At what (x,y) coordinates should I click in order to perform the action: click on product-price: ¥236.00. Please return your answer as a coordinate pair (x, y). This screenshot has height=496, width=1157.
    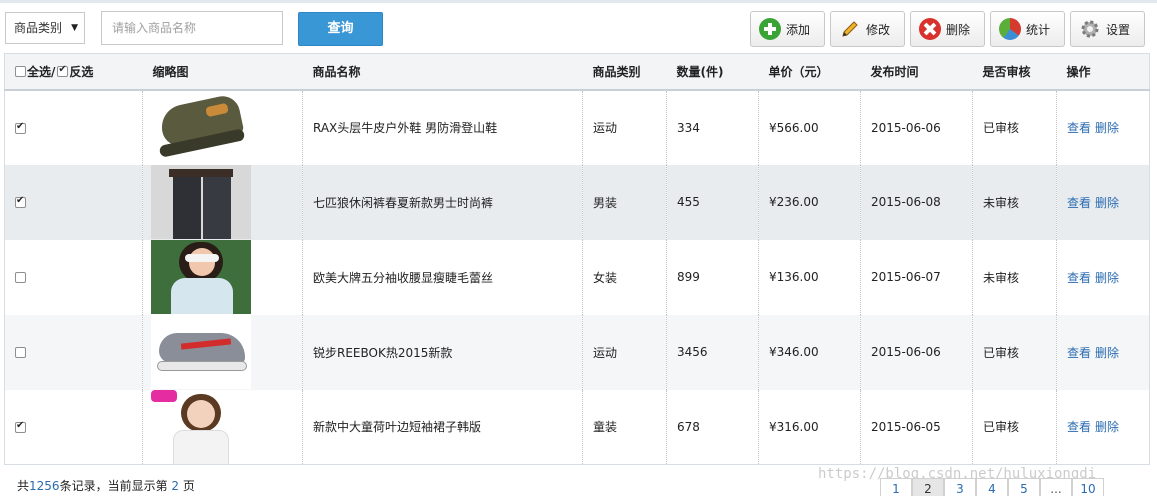
    Looking at the image, I should click on (809, 202).